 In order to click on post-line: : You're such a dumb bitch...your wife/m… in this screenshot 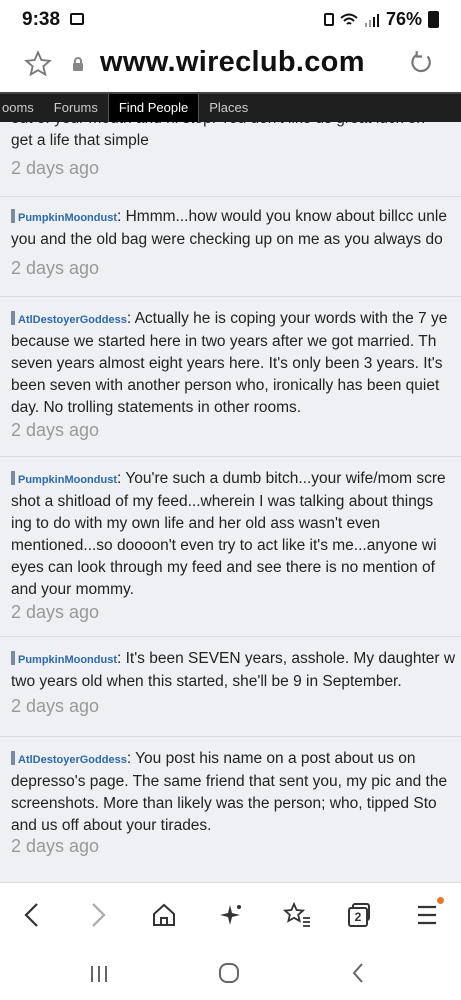, I will do `click(281, 478)`.